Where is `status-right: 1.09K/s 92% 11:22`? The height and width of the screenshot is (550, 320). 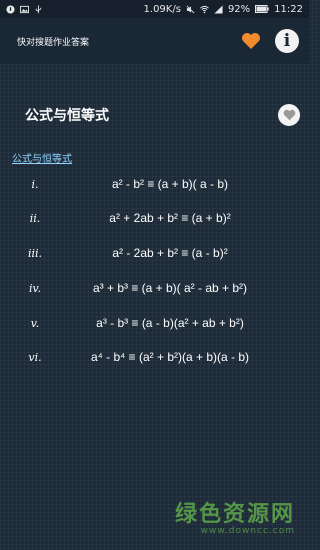 status-right: 1.09K/s 92% 11:22 is located at coordinates (223, 9).